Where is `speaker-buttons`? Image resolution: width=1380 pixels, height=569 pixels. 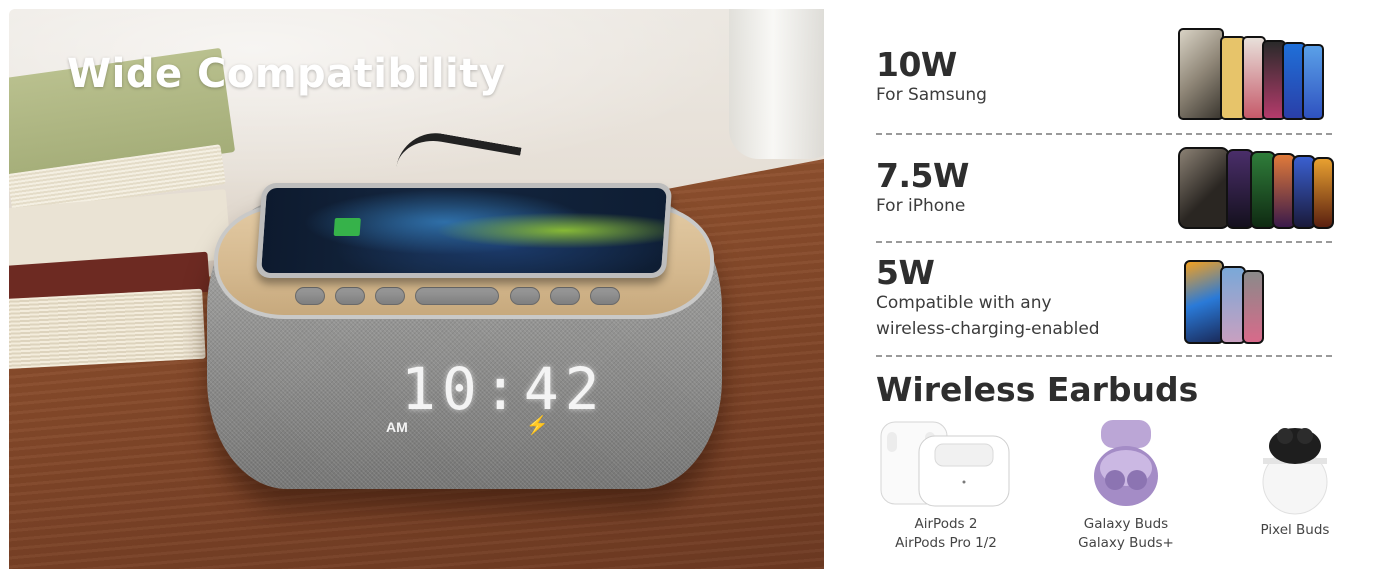 speaker-buttons is located at coordinates (470, 298).